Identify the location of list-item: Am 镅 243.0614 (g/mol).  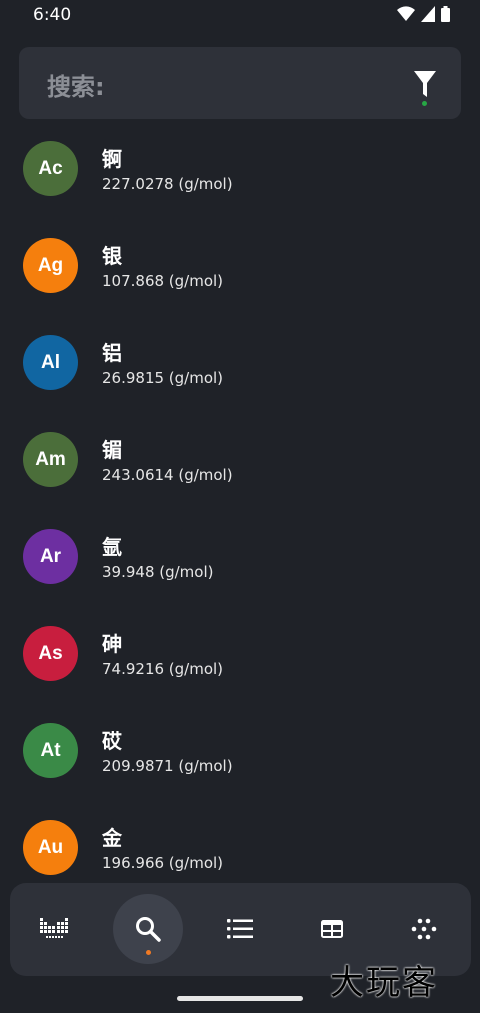
(240, 459).